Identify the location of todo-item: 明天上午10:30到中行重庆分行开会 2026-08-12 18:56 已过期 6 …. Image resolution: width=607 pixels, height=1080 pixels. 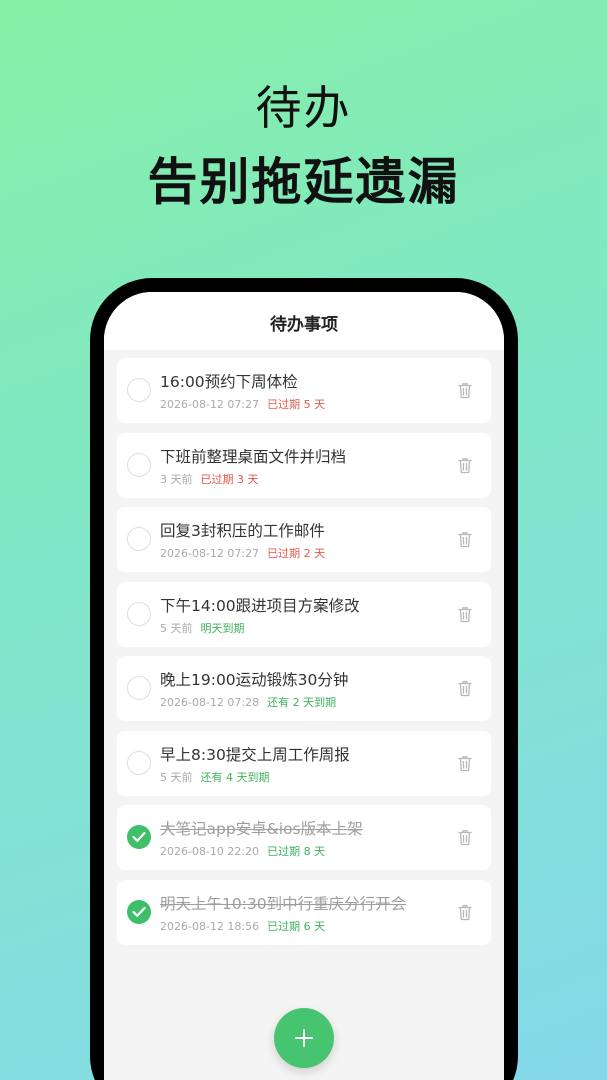
(304, 912).